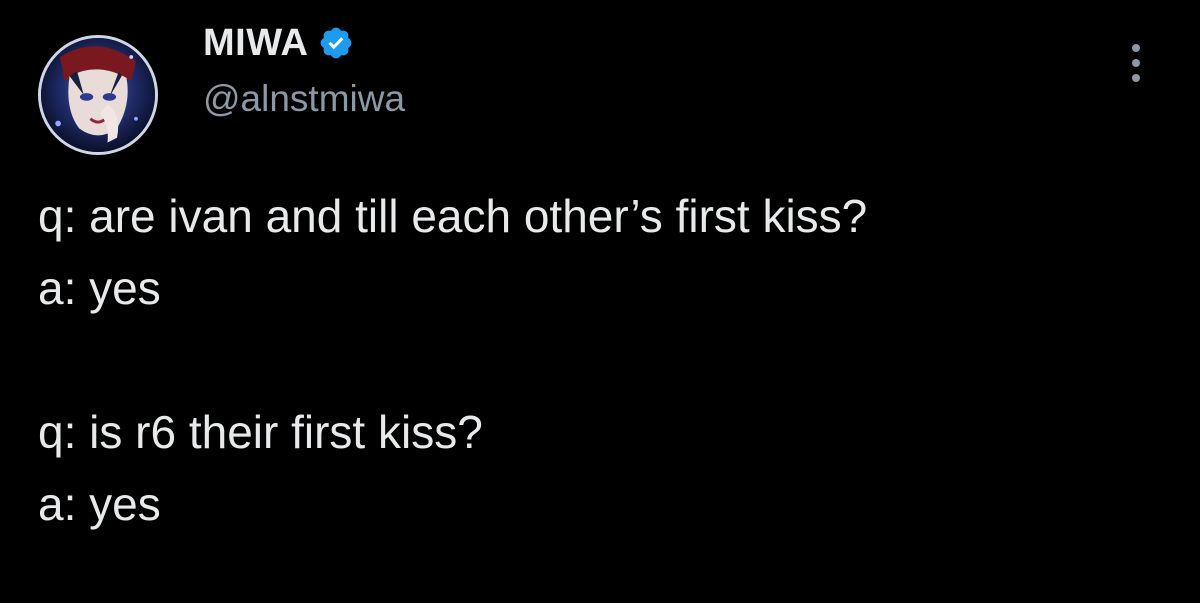  What do you see at coordinates (304, 99) in the screenshot?
I see `author-handle: @alnstmiwa` at bounding box center [304, 99].